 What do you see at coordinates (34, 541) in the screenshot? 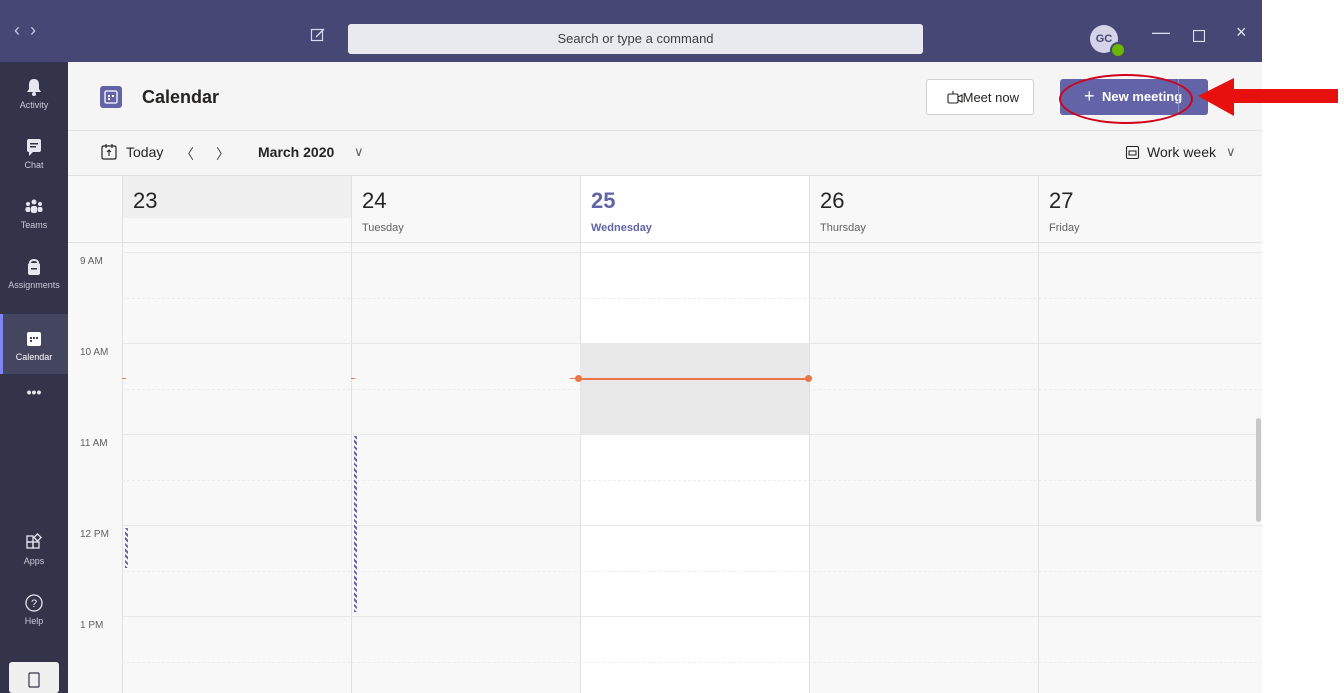
I see `apps-icon` at bounding box center [34, 541].